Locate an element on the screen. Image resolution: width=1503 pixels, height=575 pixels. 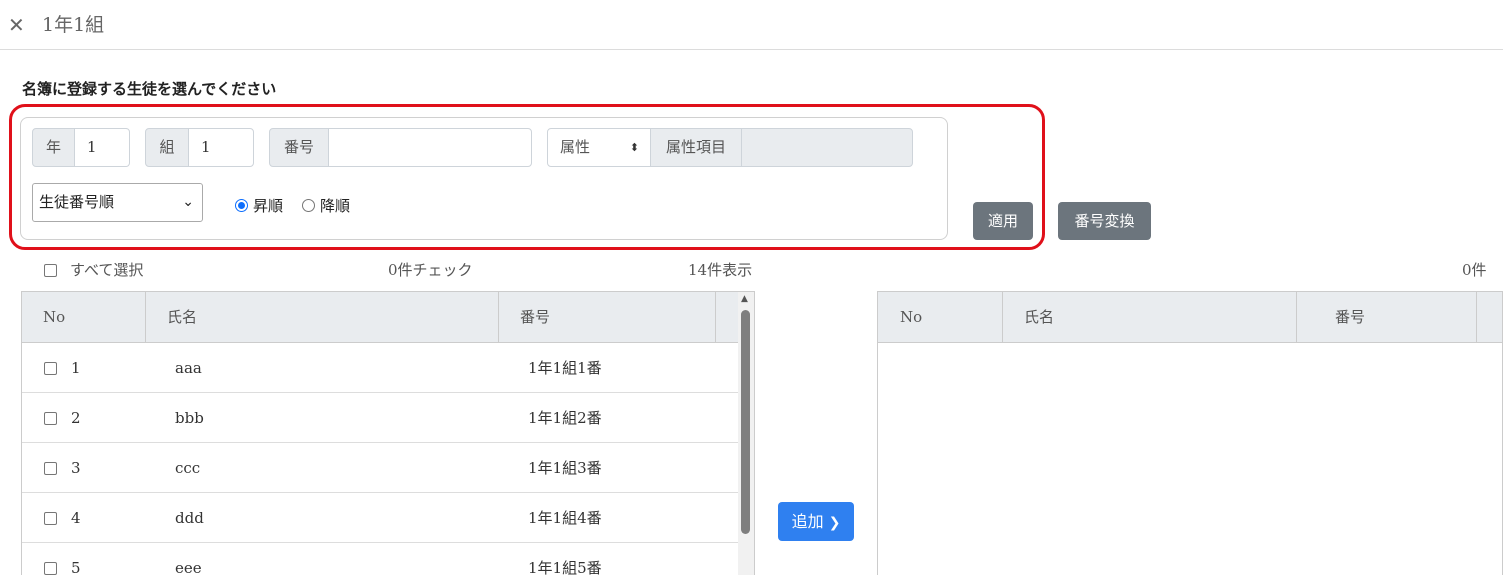
number-label: 番号 is located at coordinates (299, 147).